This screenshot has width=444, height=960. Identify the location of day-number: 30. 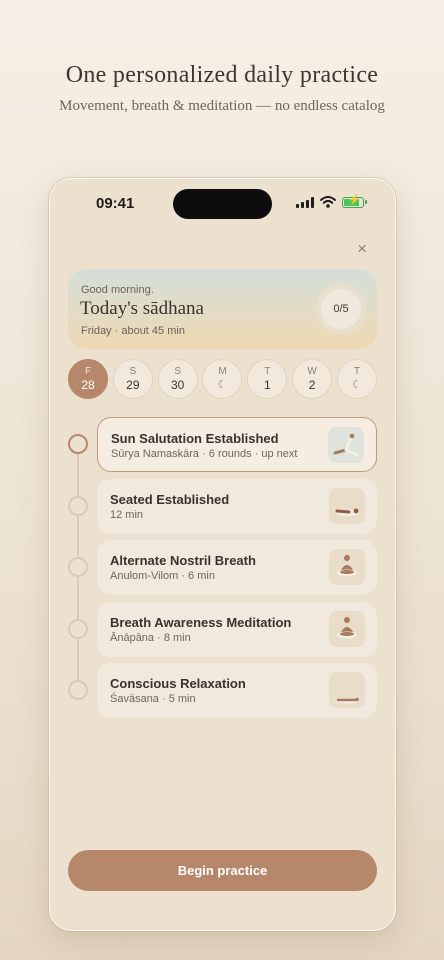
(177, 384).